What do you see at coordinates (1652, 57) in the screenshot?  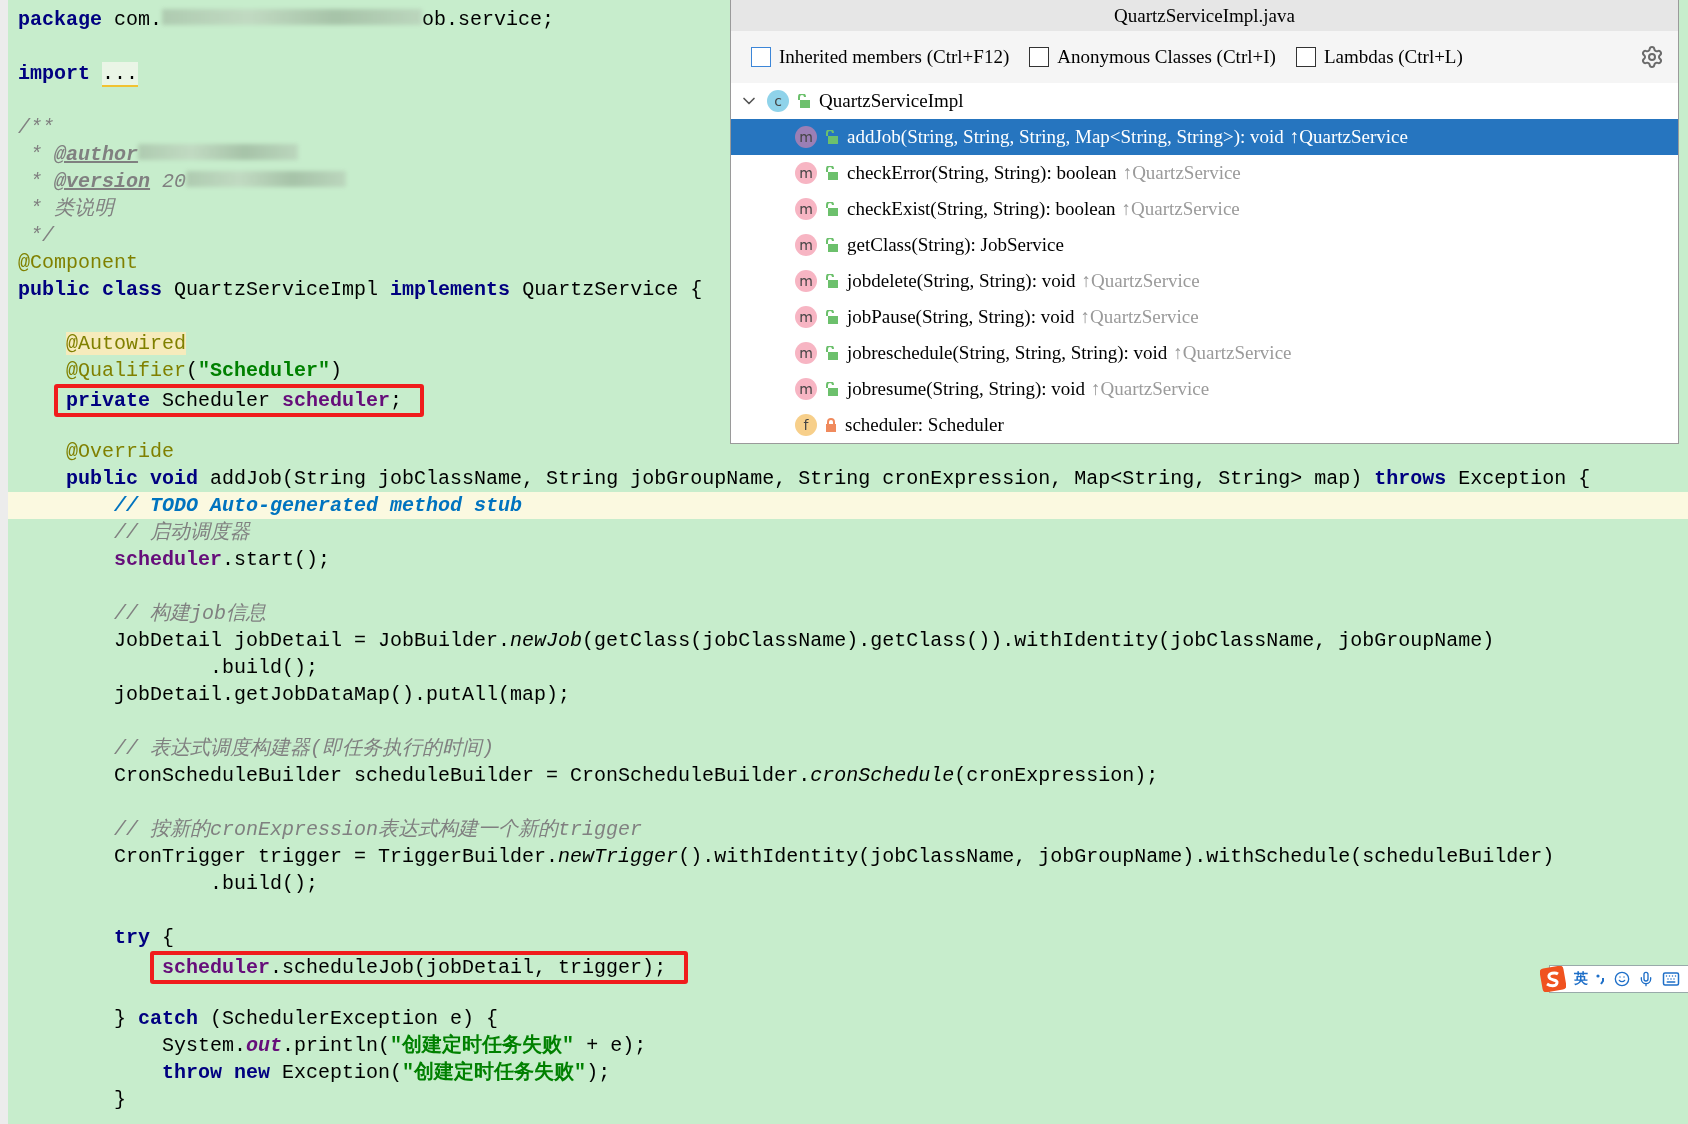 I see `settings-icon` at bounding box center [1652, 57].